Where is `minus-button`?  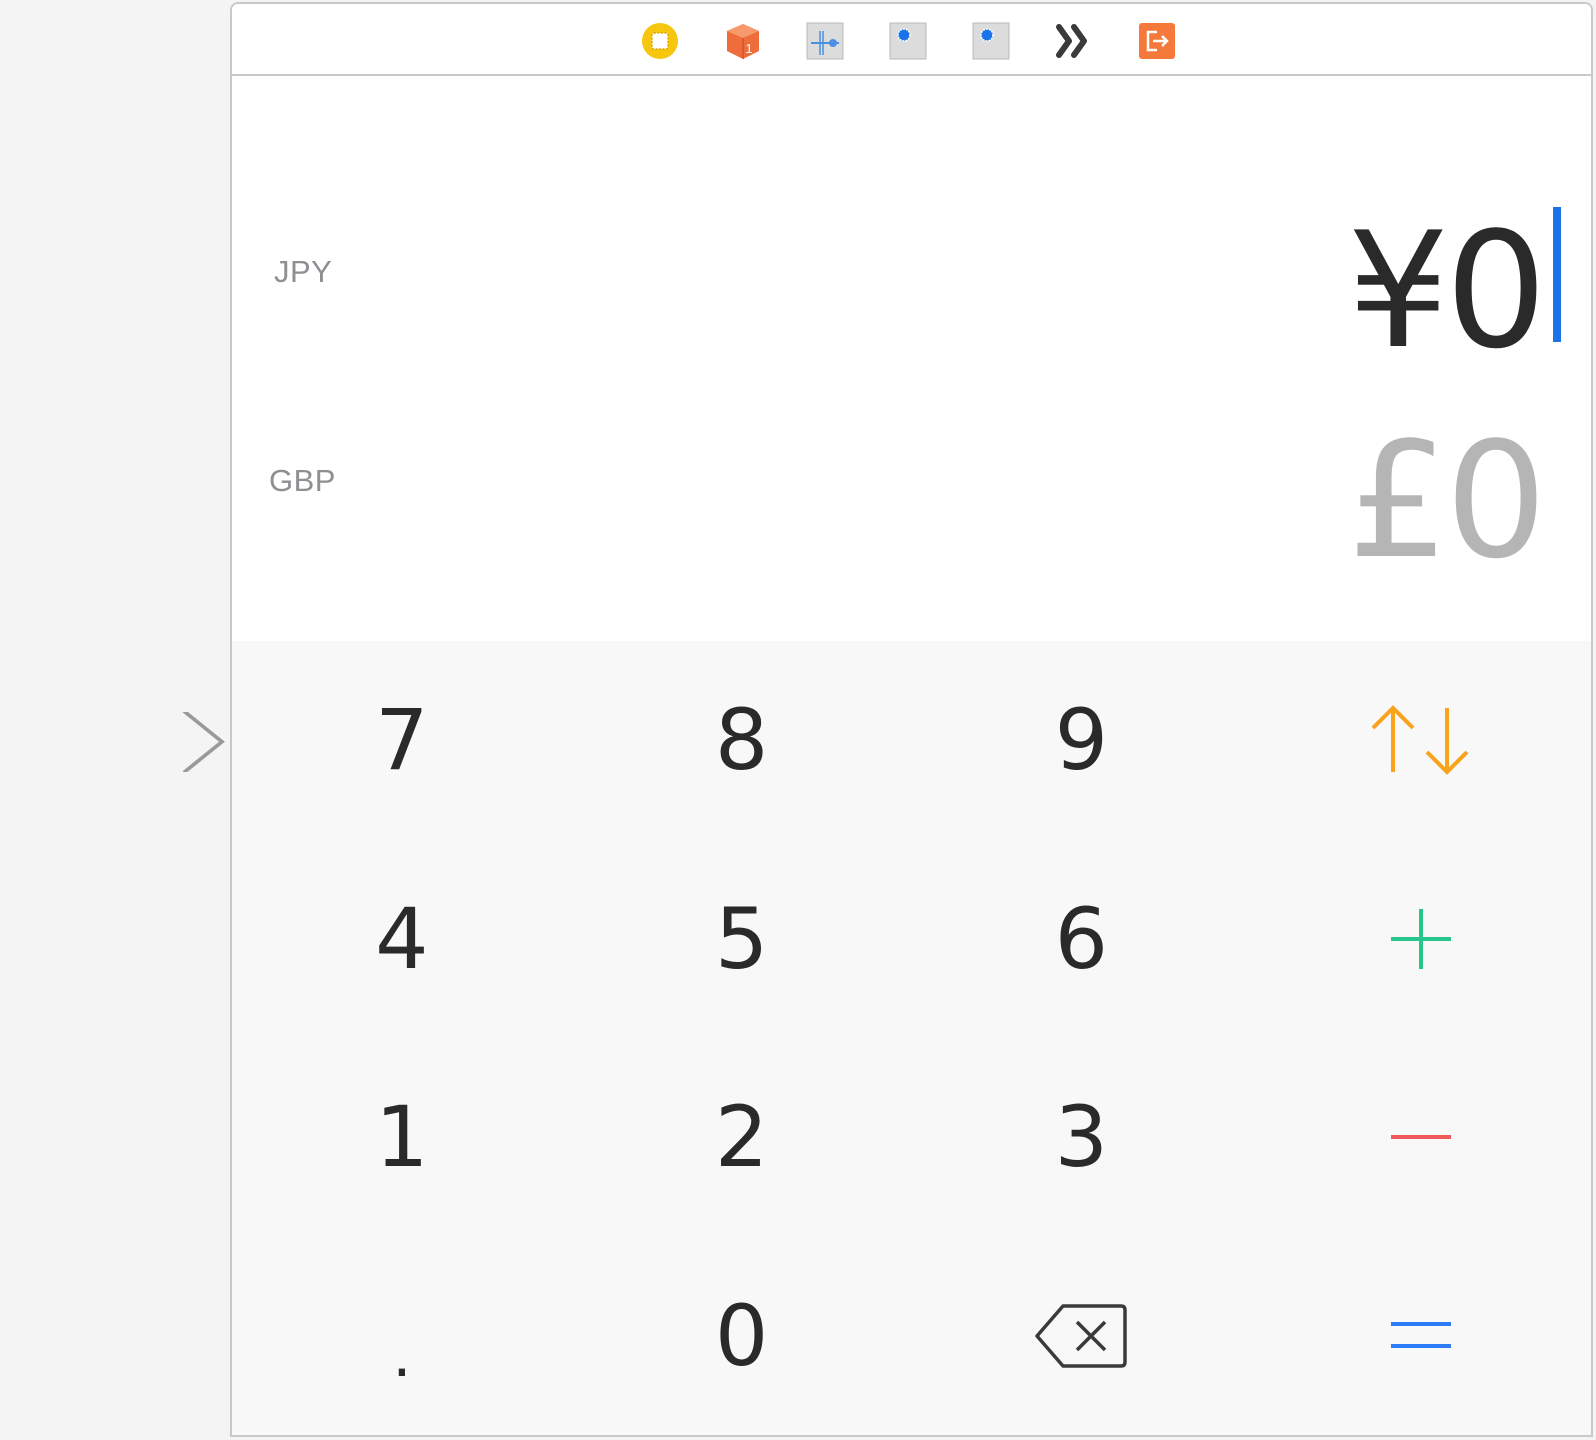 minus-button is located at coordinates (1421, 1137).